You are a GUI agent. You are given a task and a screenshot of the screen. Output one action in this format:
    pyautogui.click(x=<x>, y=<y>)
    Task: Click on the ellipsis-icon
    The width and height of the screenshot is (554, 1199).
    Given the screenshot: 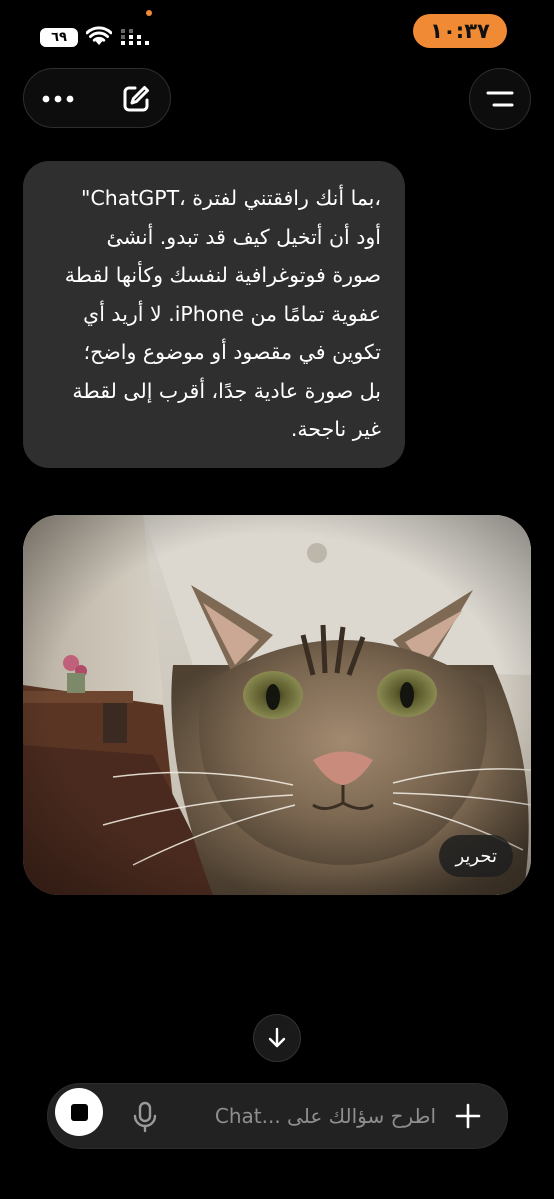 What is the action you would take?
    pyautogui.click(x=58, y=99)
    